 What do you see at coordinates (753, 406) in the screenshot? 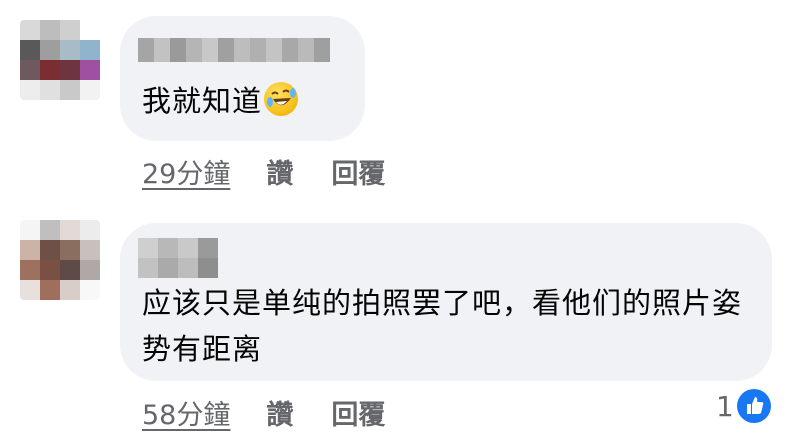
I see `thumbs-up-icon` at bounding box center [753, 406].